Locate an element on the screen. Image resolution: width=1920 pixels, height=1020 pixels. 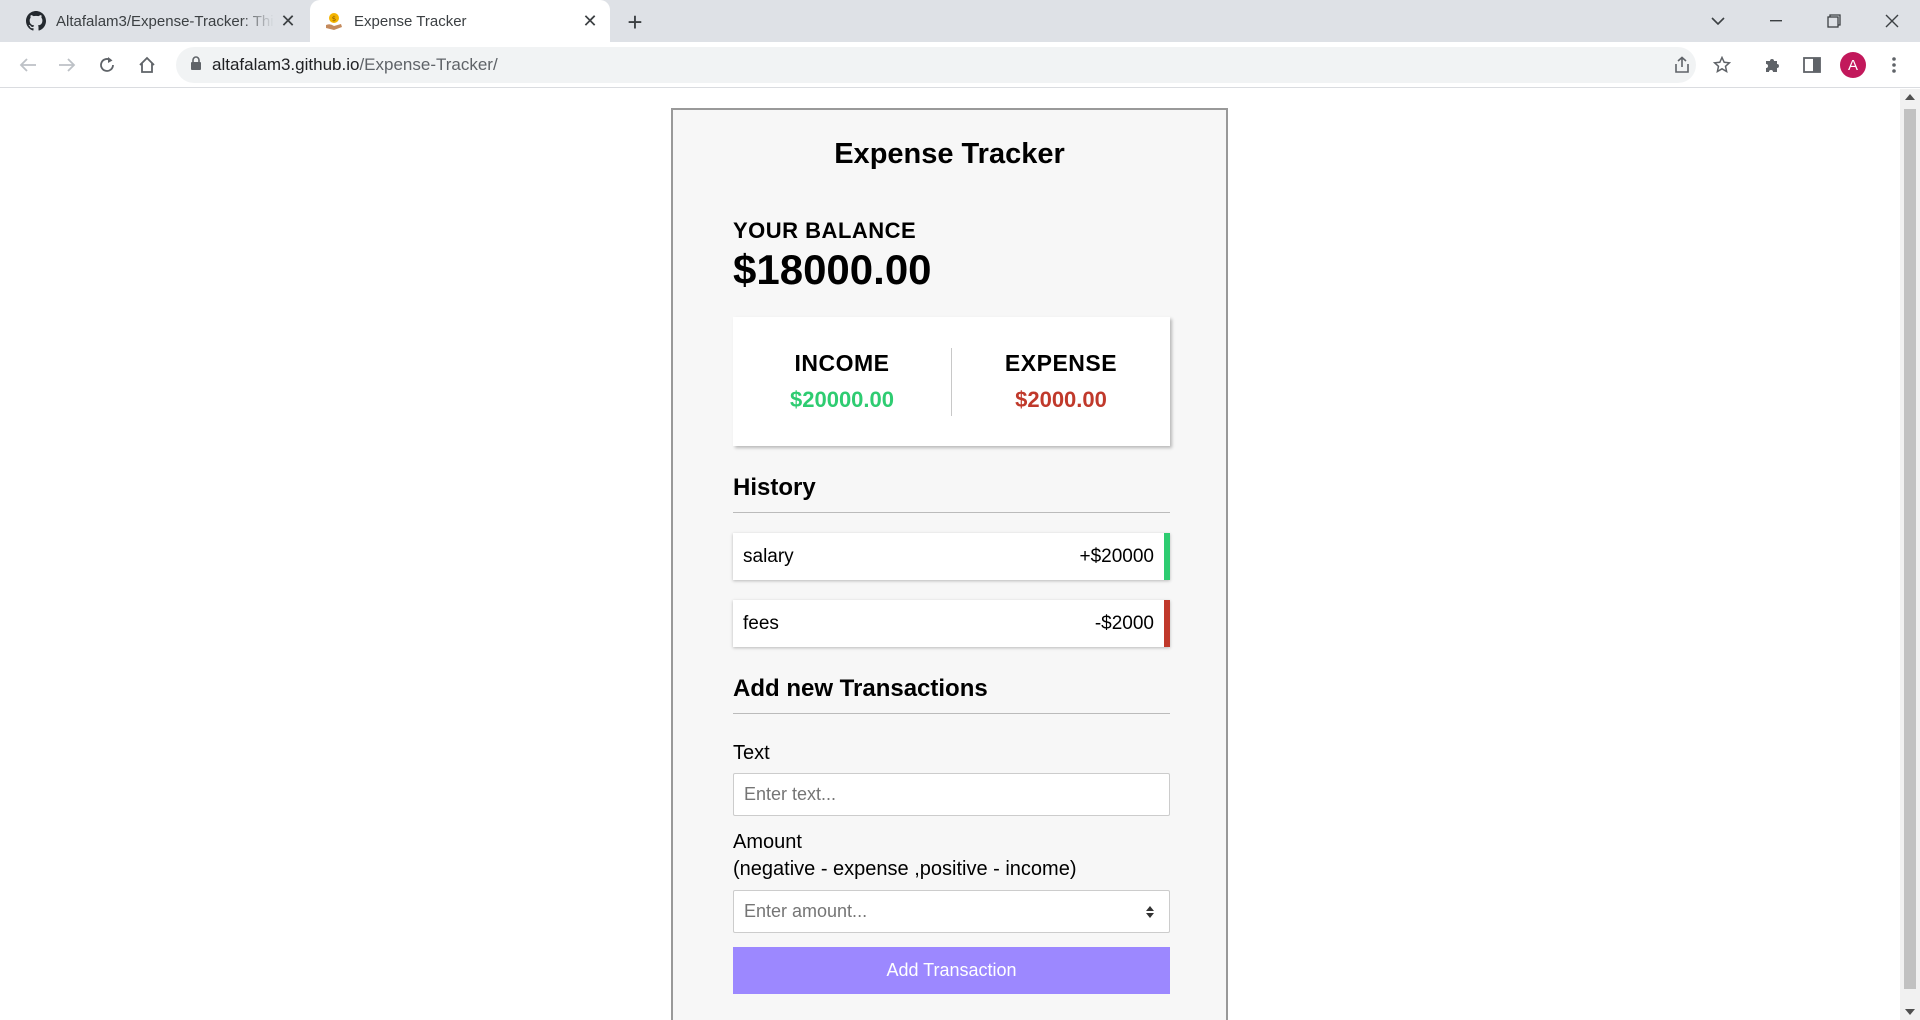
tab-expense-tracker: $ Expense Tracker ✕ is located at coordinates (460, 21).